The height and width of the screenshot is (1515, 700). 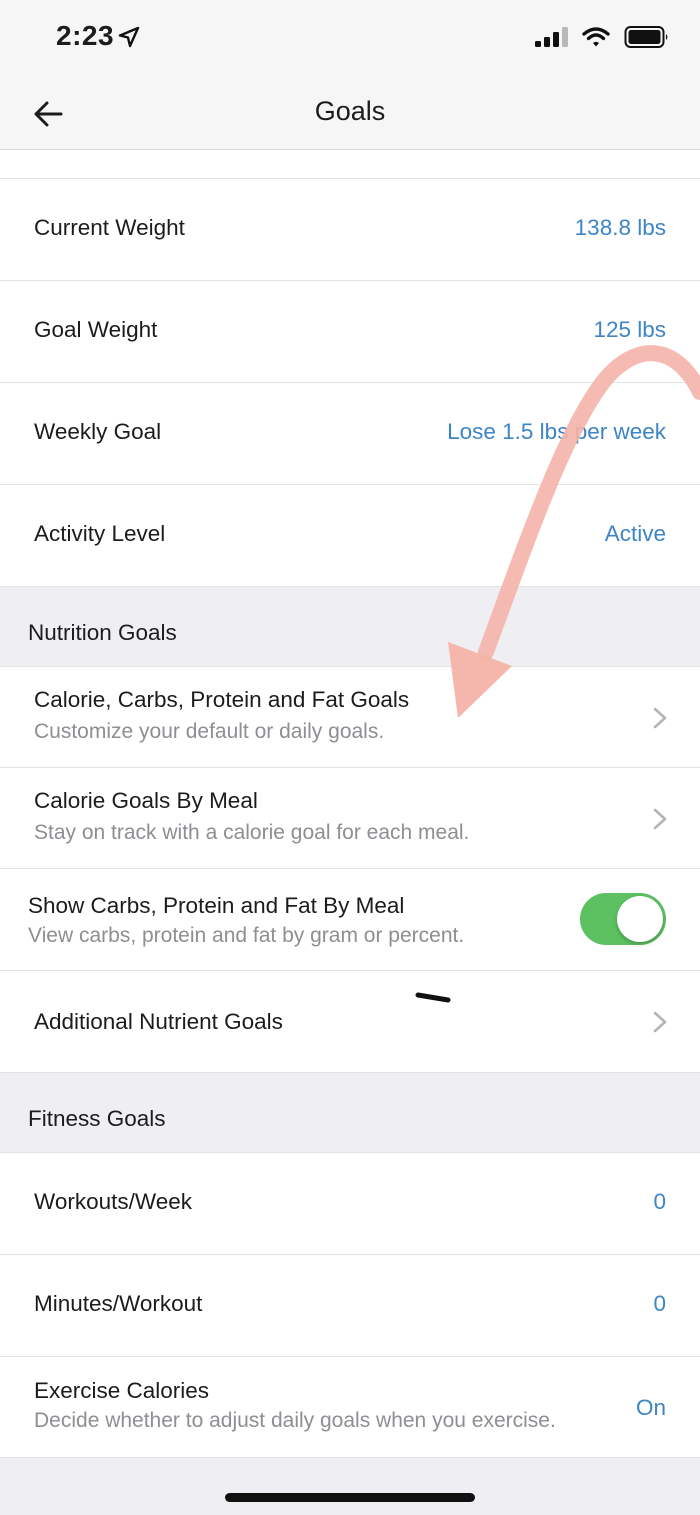 What do you see at coordinates (640, 919) in the screenshot?
I see `toggle-knob` at bounding box center [640, 919].